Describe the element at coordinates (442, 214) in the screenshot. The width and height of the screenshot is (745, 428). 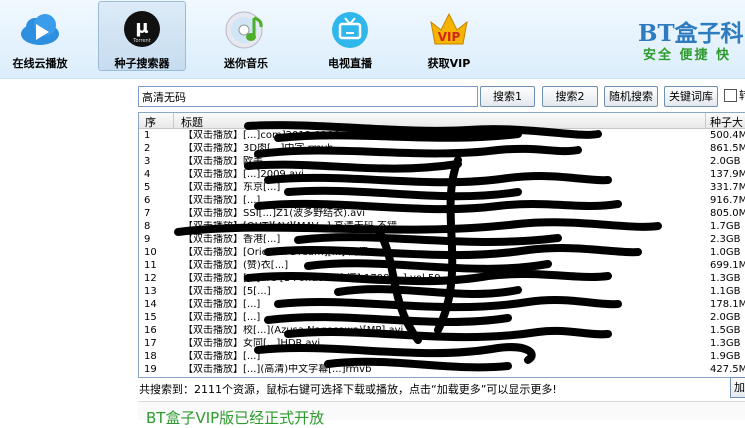
I see `table-row: 7 【双击播放】SSI[...]Z1(波多野结衣).avi 805.0M` at that location.